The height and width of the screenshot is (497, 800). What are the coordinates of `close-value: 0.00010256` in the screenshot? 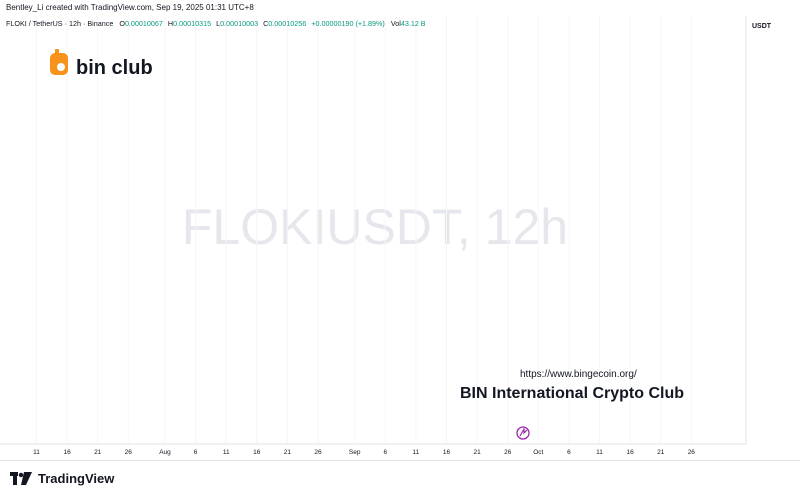 It's located at (287, 23).